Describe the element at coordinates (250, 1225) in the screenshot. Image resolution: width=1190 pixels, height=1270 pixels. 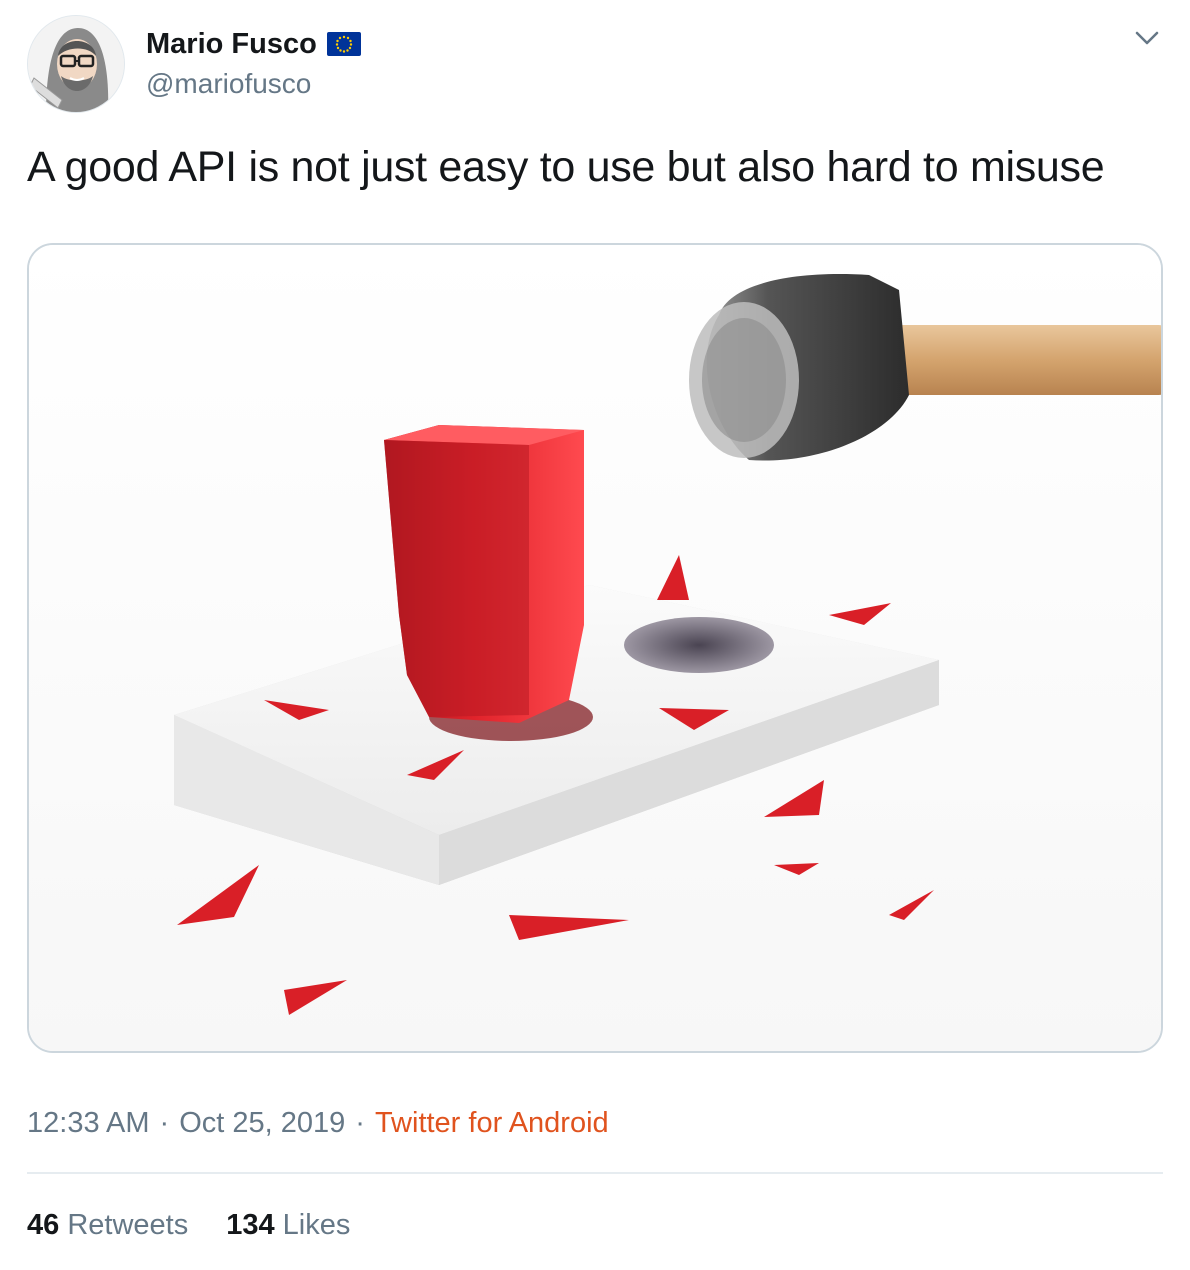
I see `likes-count: 134` at that location.